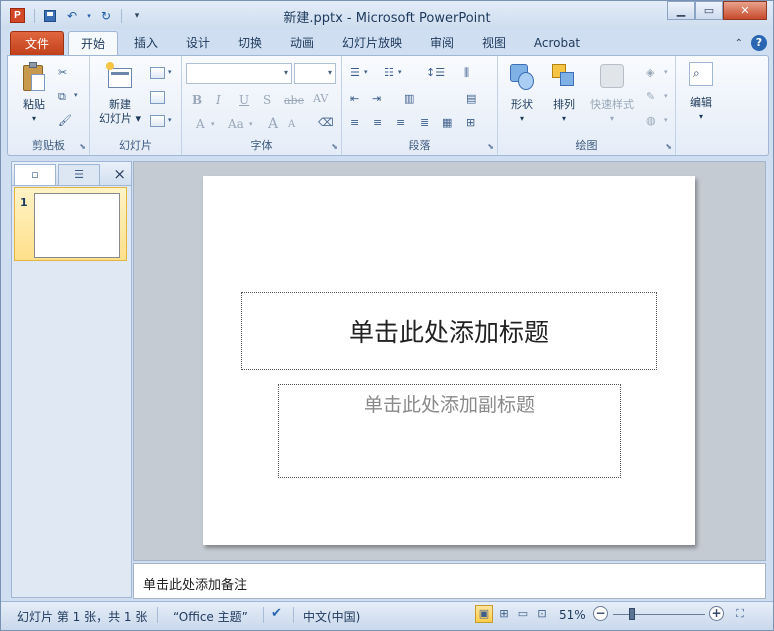  I want to click on tab-file: 文件, so click(37, 43).